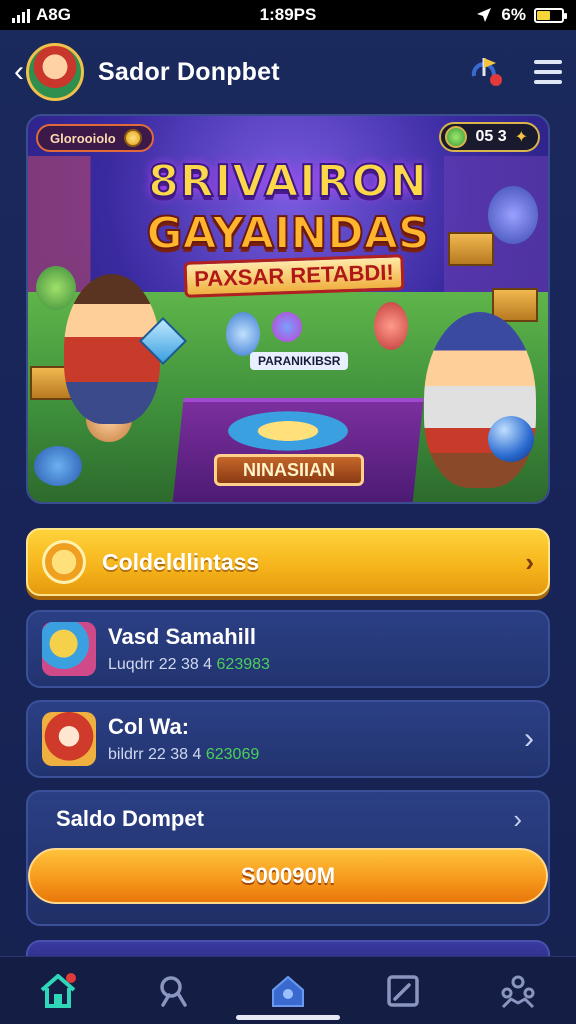 Image resolution: width=576 pixels, height=1024 pixels. I want to click on banner-subtitle-ribbon: PAXSAR RETABDI!, so click(294, 276).